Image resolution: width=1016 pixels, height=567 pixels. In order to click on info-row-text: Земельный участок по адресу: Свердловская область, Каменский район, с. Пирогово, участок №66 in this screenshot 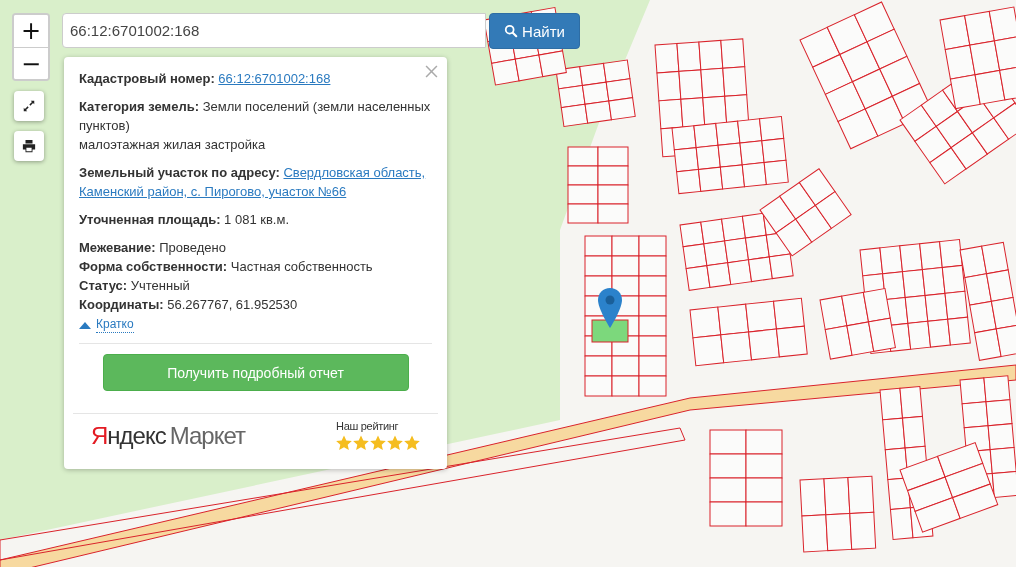, I will do `click(253, 182)`.